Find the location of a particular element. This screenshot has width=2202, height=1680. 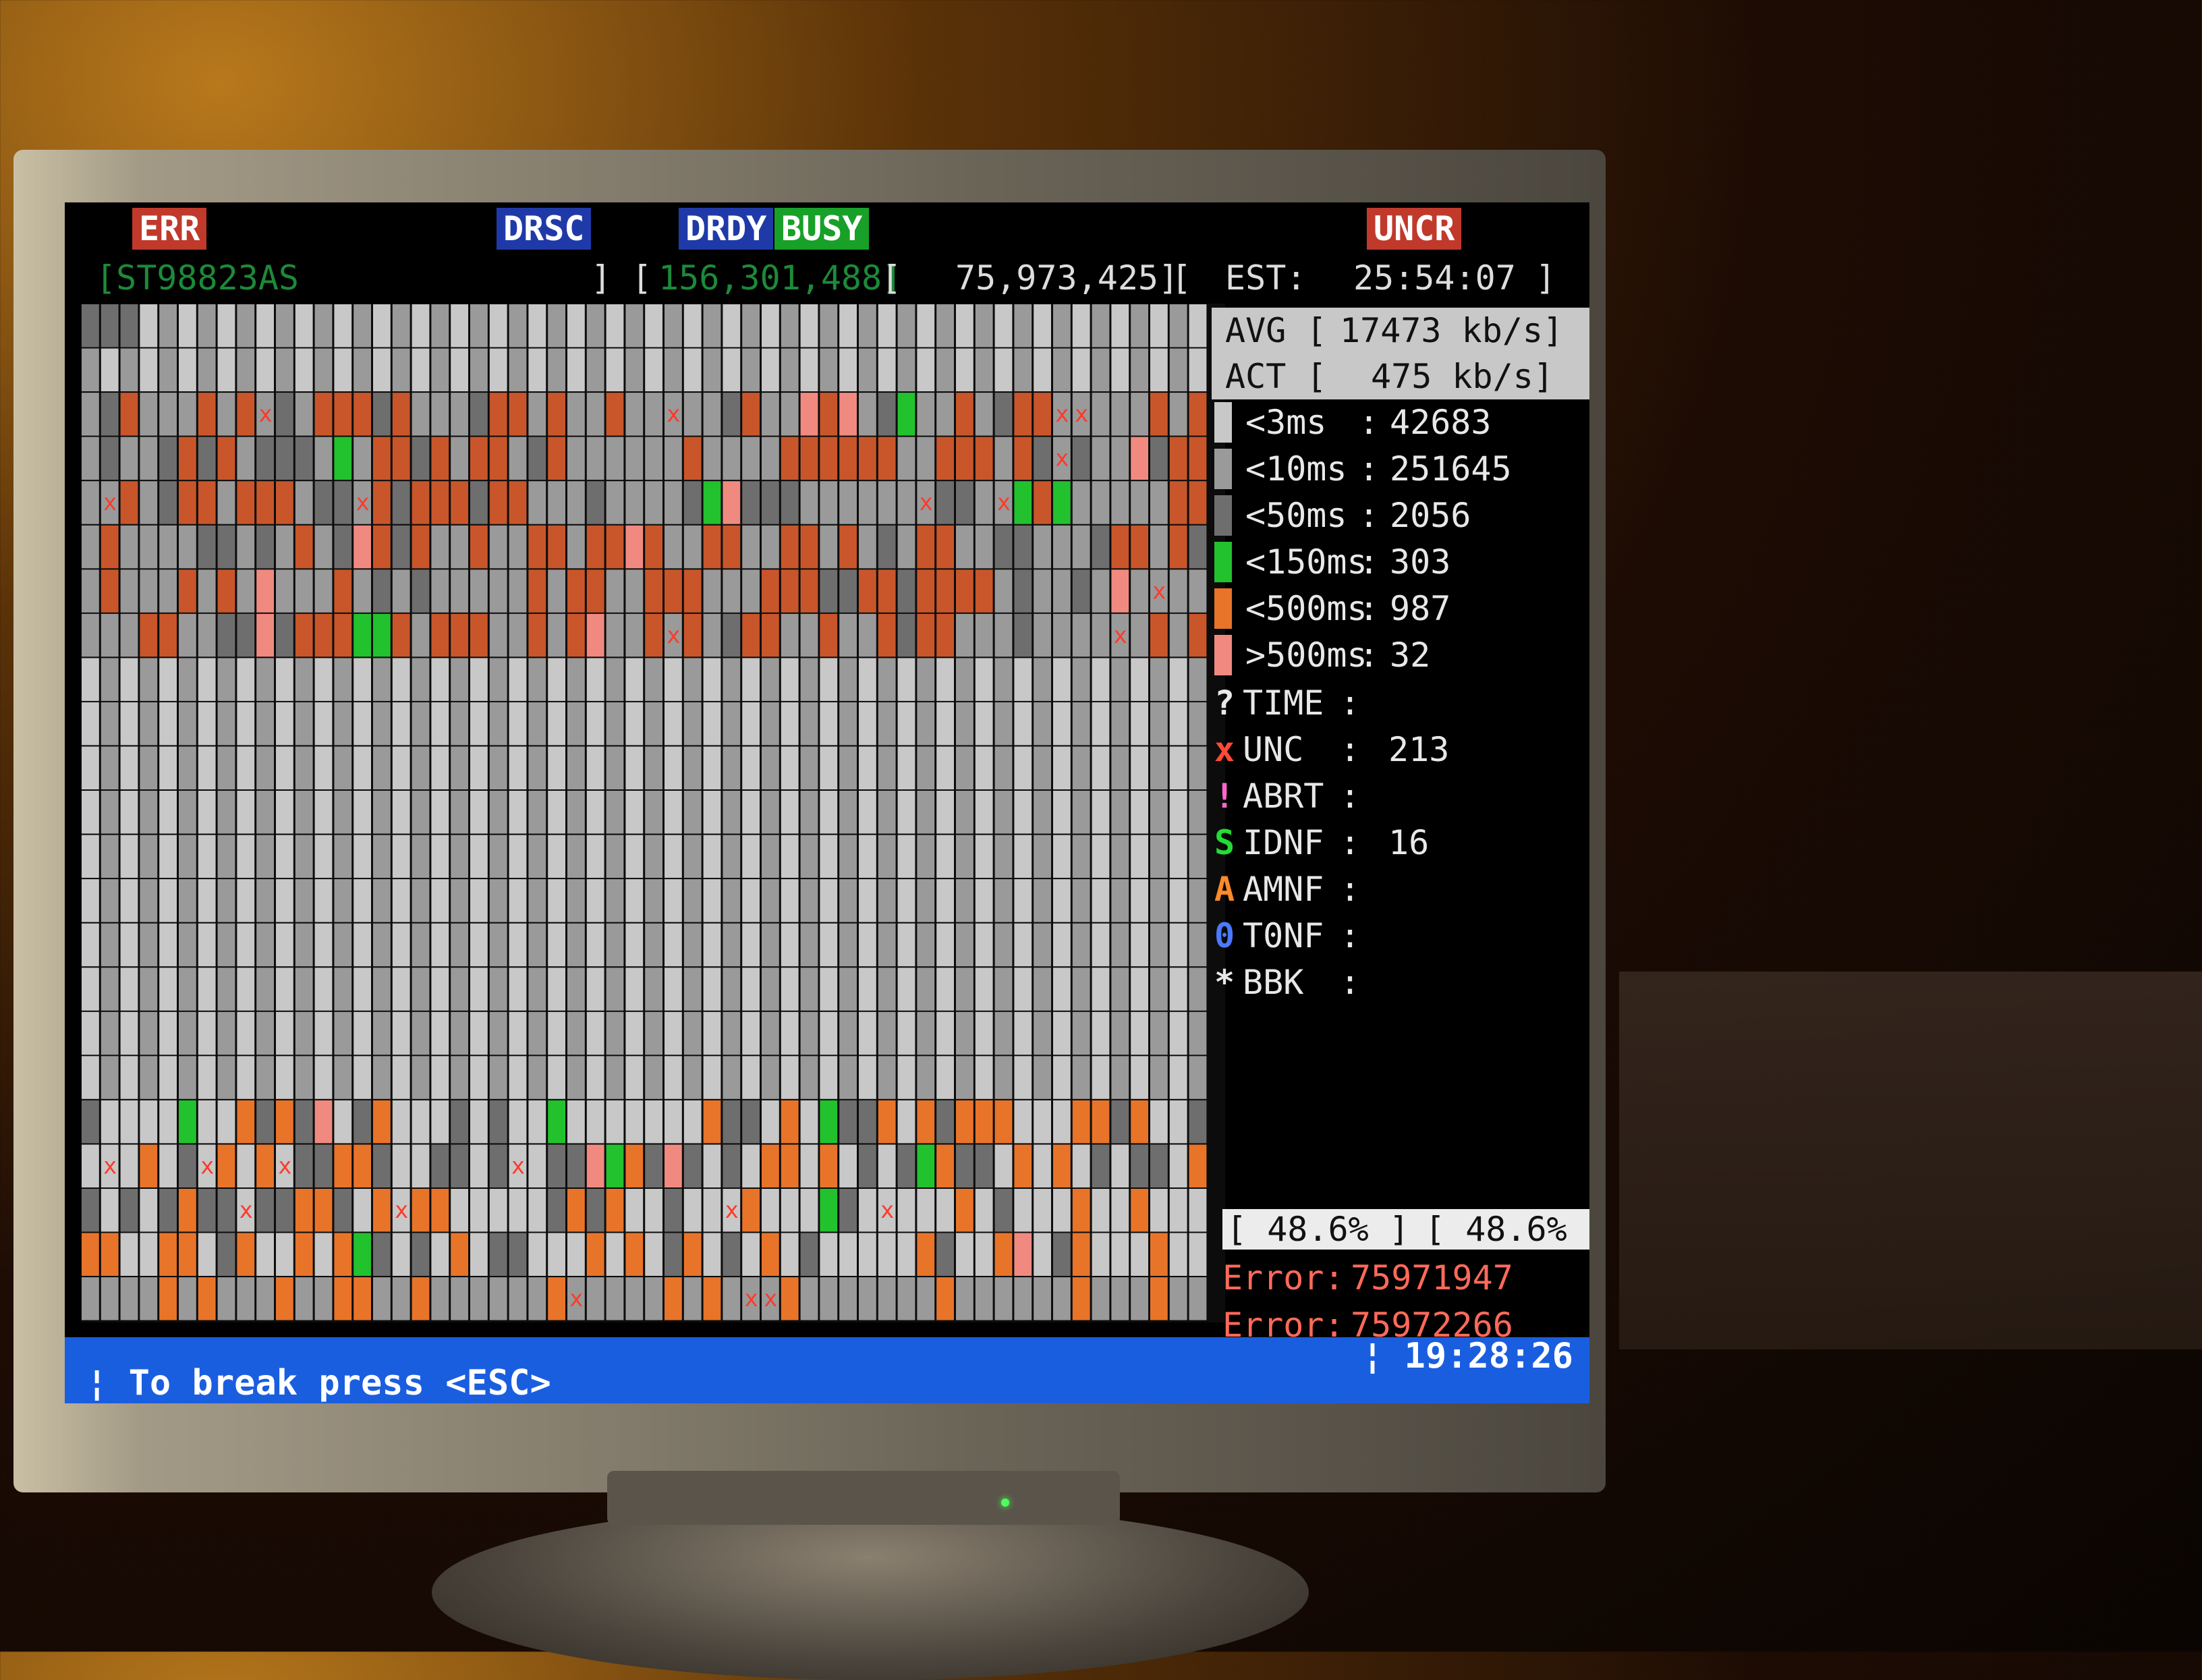

error-symbol-icon: ? is located at coordinates (1224, 703).